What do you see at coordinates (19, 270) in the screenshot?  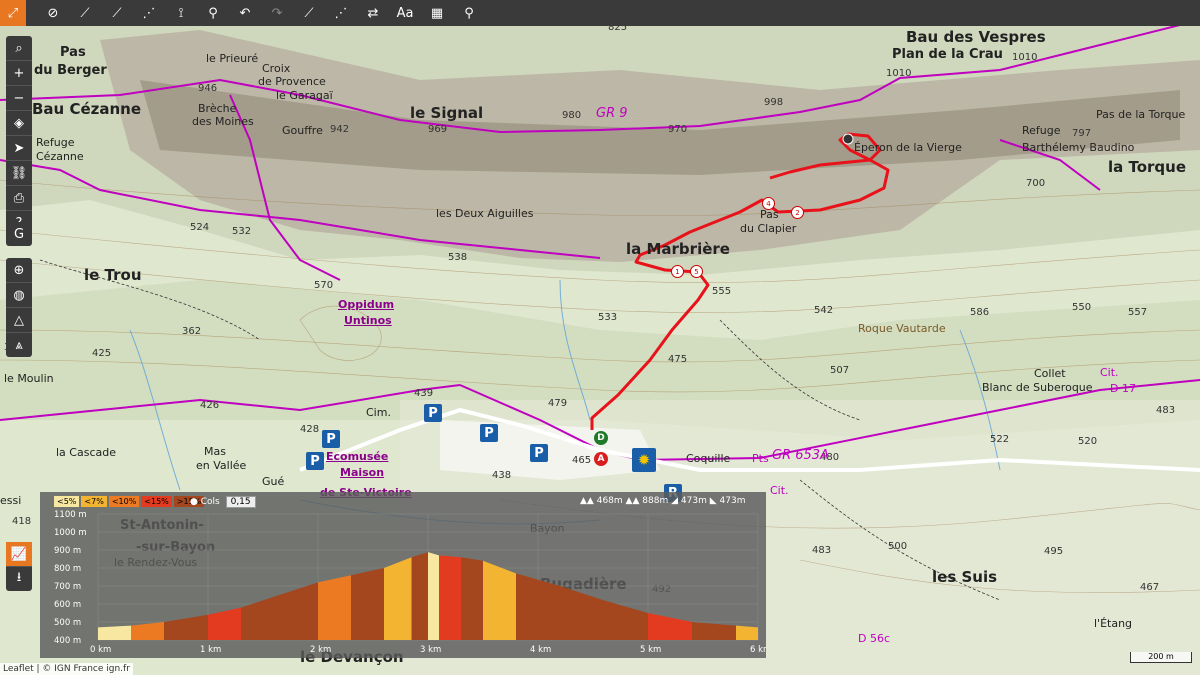 I see `crosshair-icon: ⊕` at bounding box center [19, 270].